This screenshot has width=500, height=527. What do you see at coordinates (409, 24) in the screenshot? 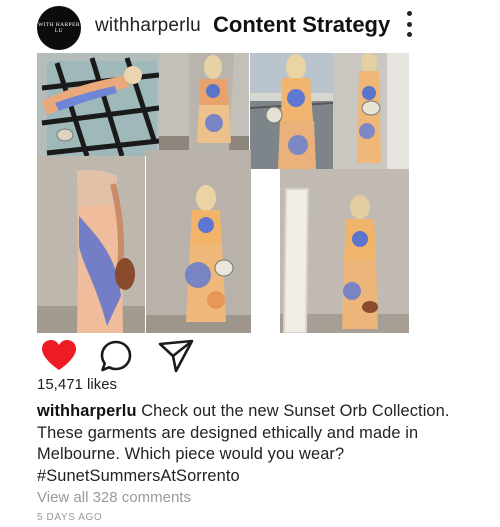
I see `more-vertical-icon` at bounding box center [409, 24].